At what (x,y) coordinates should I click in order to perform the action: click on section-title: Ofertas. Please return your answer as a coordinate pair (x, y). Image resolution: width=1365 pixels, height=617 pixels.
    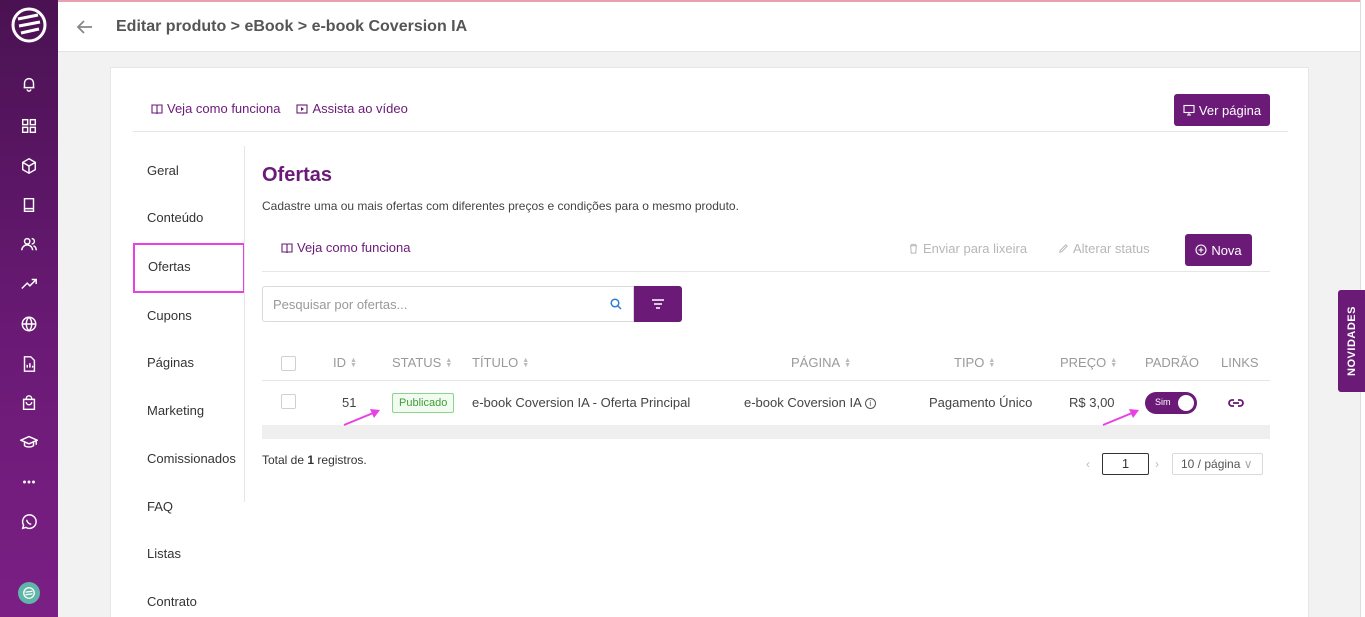
    Looking at the image, I should click on (297, 175).